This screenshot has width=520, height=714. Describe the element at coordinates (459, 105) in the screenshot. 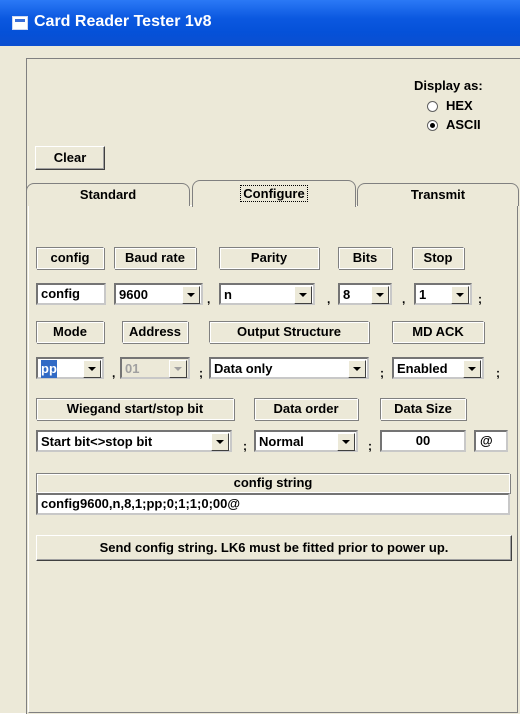

I see `hex-radio-label: HEX` at that location.